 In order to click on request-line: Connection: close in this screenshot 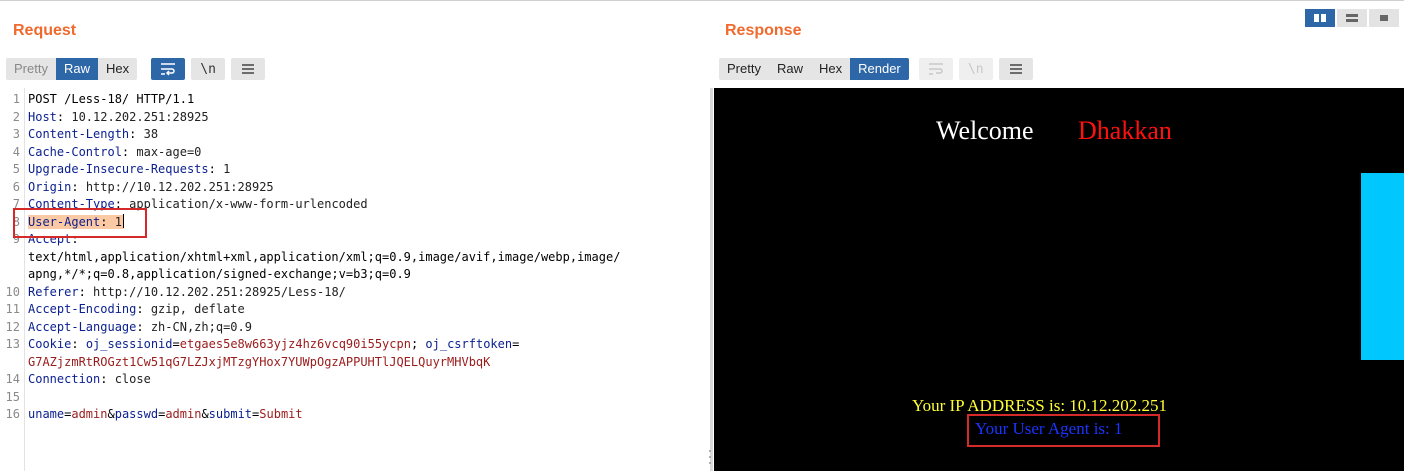, I will do `click(89, 379)`.